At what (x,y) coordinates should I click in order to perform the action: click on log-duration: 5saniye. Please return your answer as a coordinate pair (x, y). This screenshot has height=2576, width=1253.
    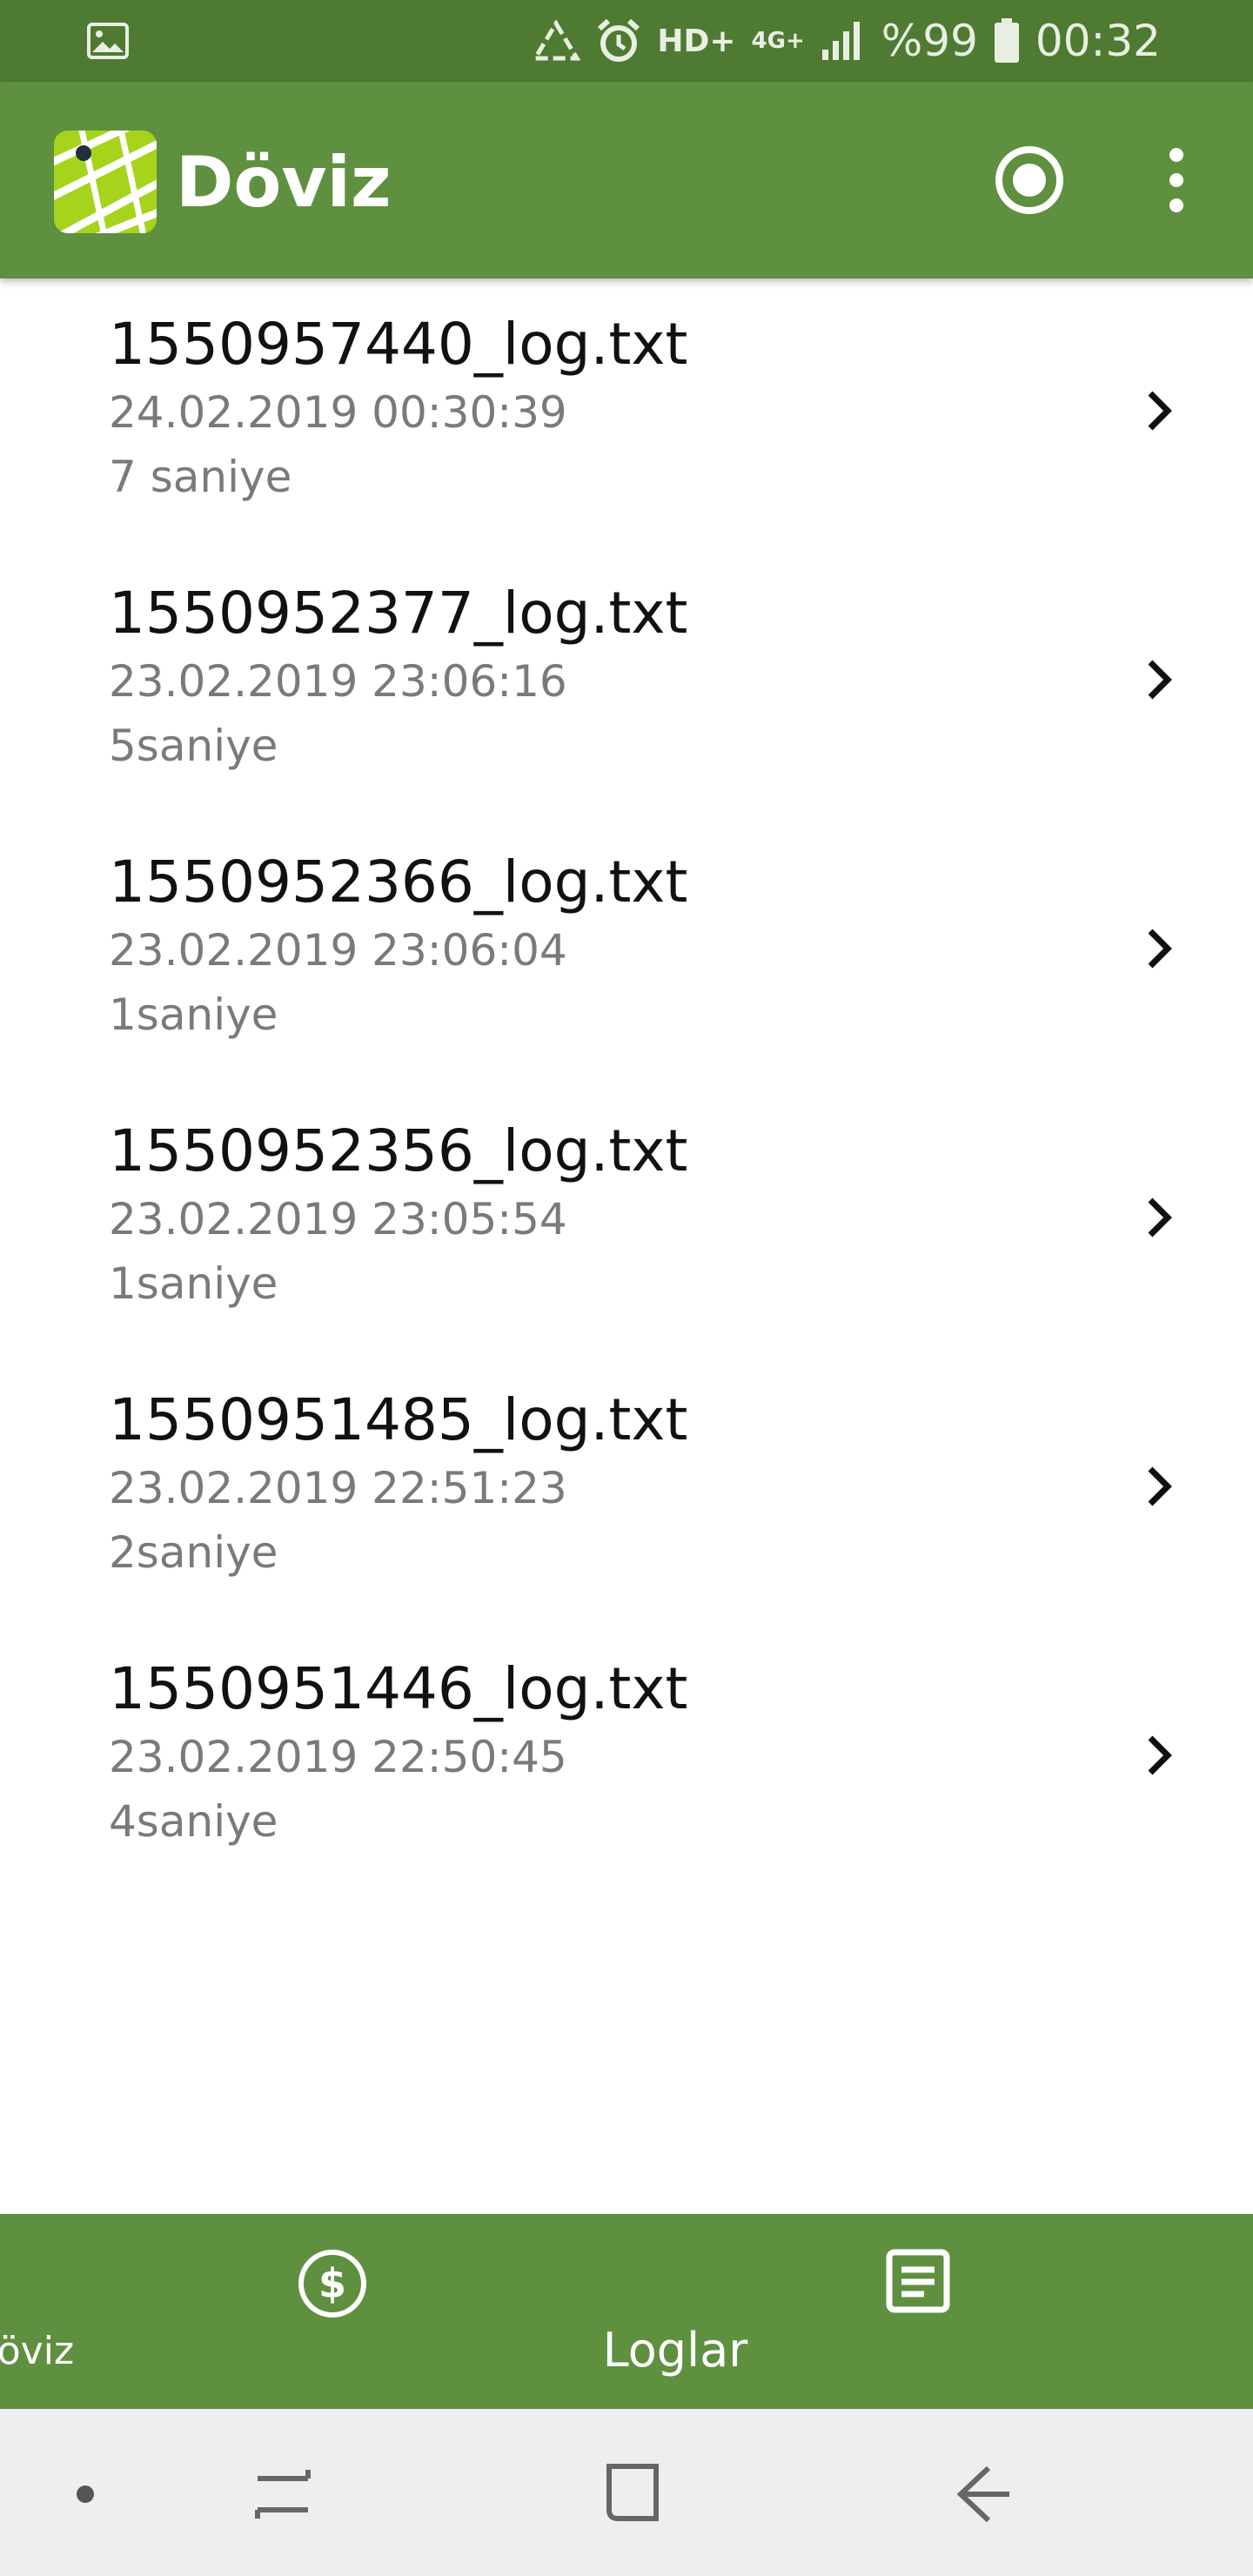
    Looking at the image, I should click on (193, 746).